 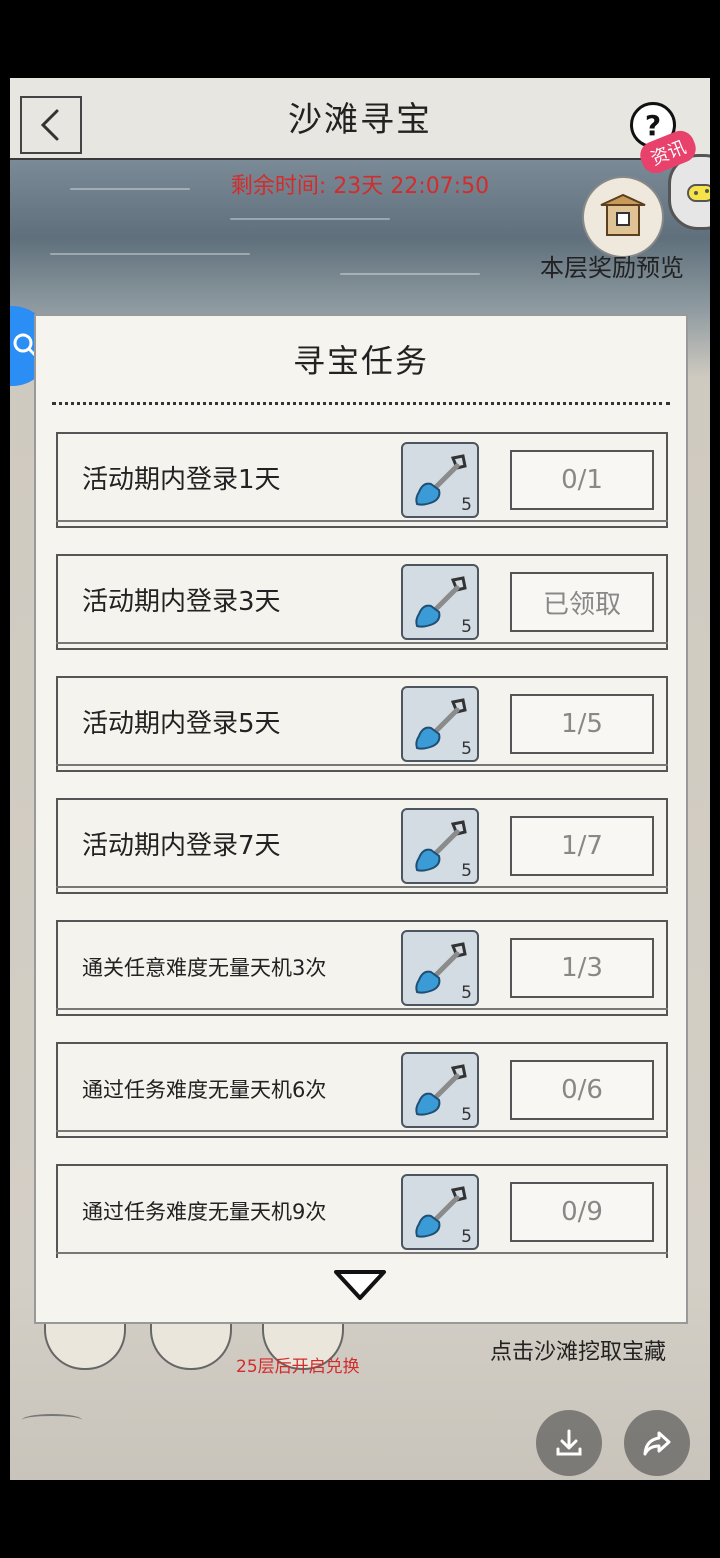 I want to click on bottom-item-icon, so click(x=85, y=1344).